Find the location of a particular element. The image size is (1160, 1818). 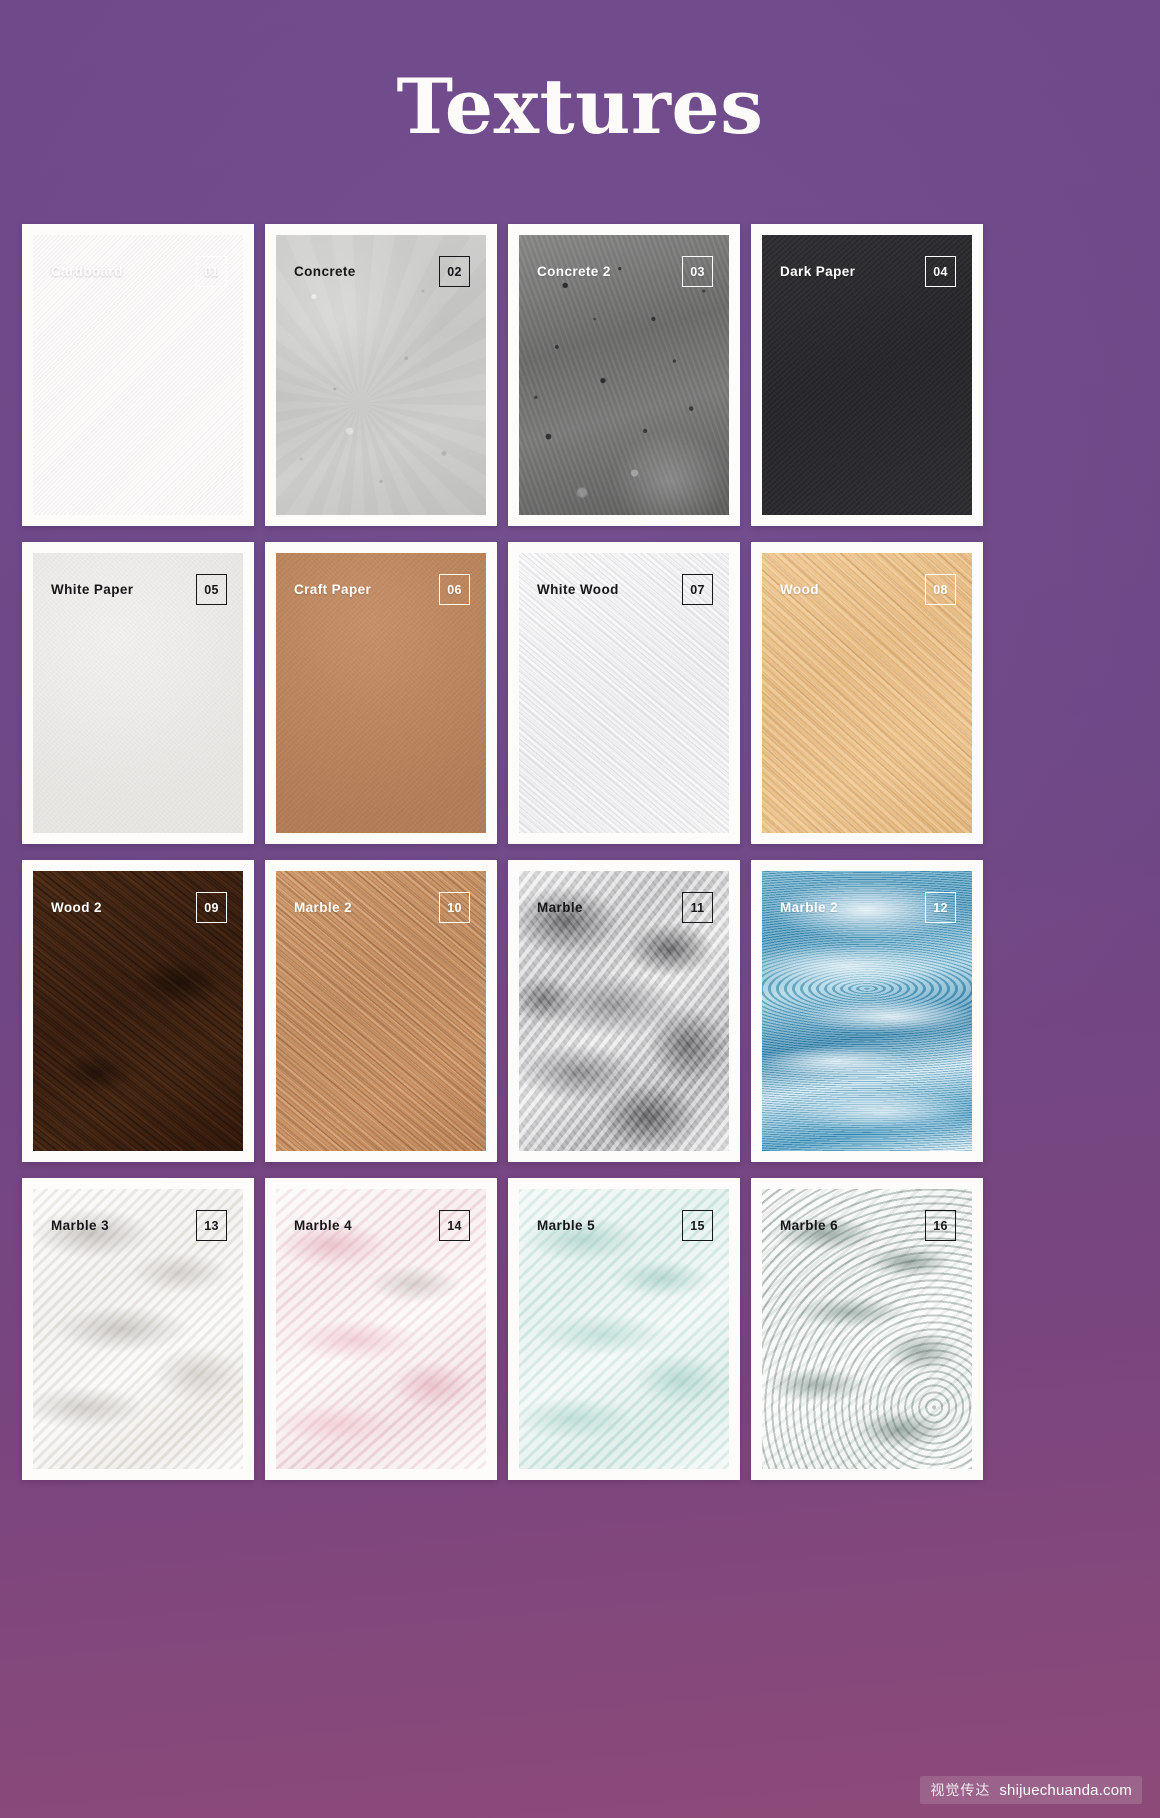

texture-card: Marble 3 13 is located at coordinates (138, 1329).